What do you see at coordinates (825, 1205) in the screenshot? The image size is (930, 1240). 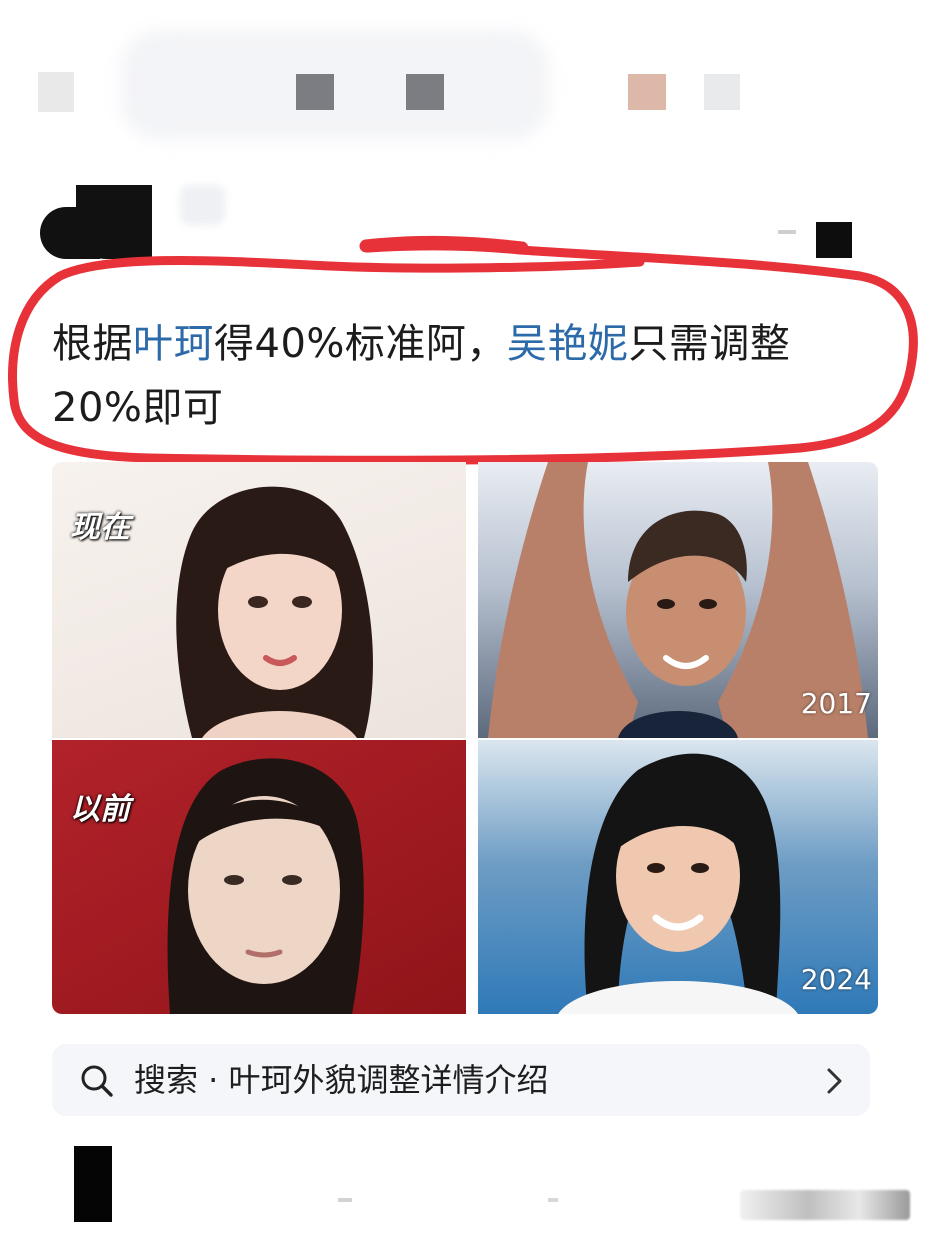 I see `bottom-actions-blurred` at bounding box center [825, 1205].